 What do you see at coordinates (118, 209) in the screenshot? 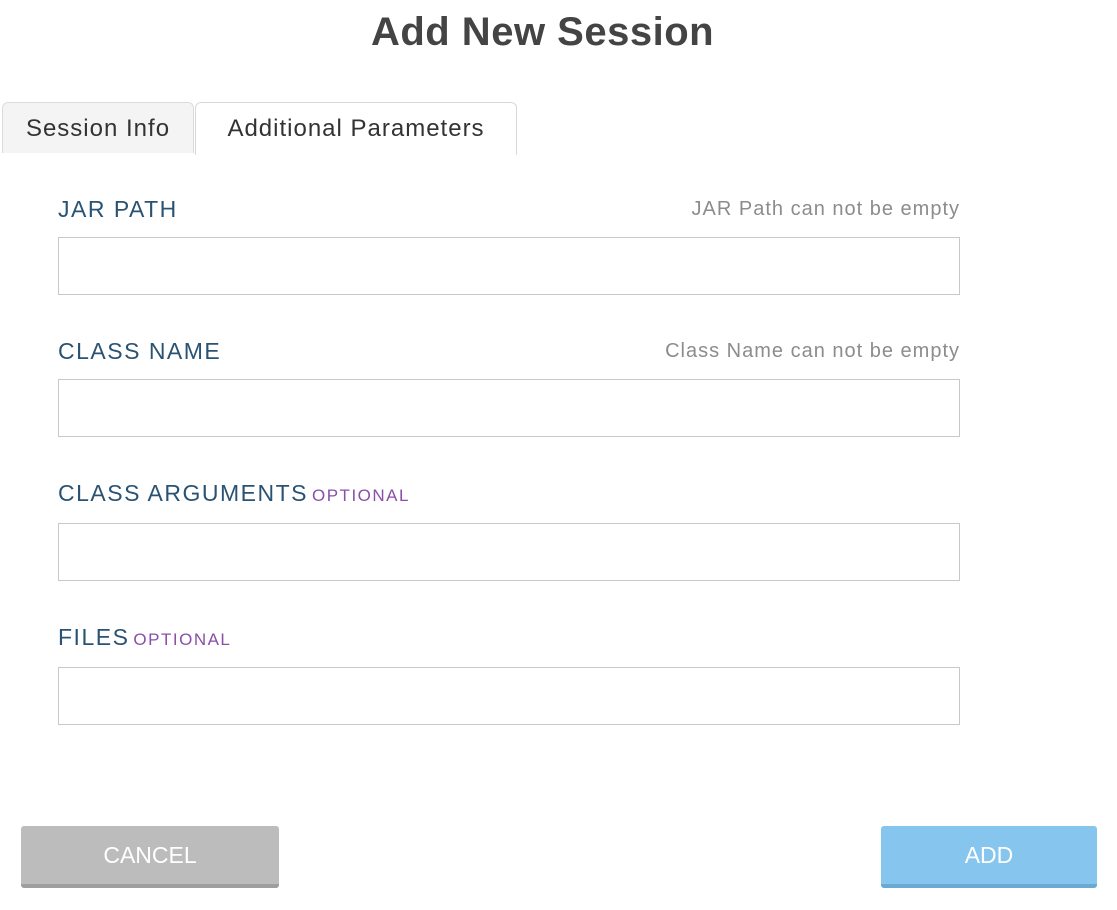
I see `jar-path-label: JAR PATH` at bounding box center [118, 209].